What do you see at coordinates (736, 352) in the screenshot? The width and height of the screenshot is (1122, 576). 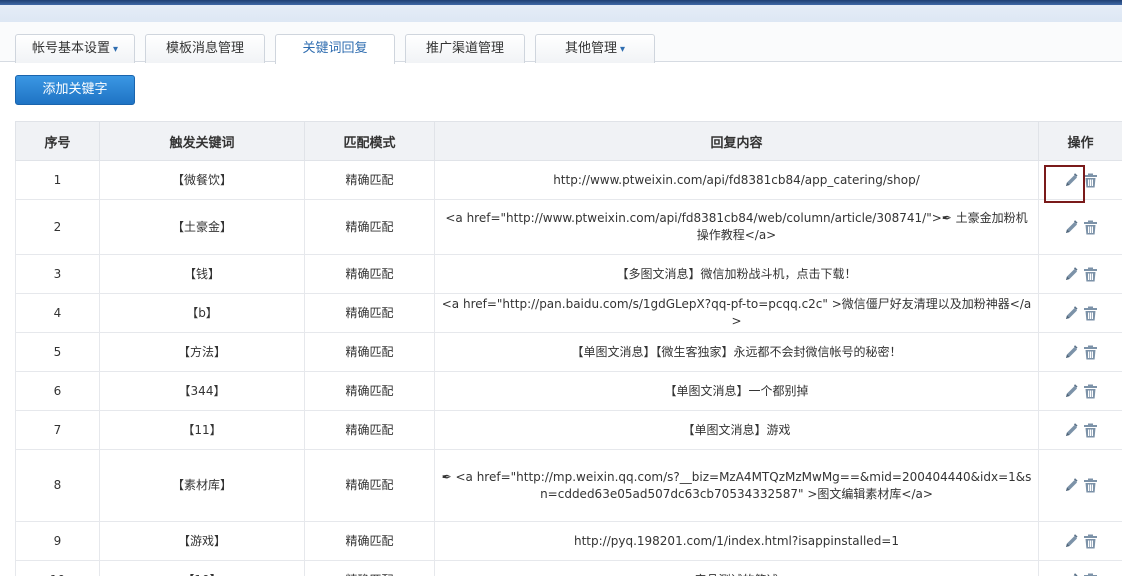 I see `cell-reply-content: 【单图文消息】【微生客独家】永远都不会封微信帐号的秘密！` at bounding box center [736, 352].